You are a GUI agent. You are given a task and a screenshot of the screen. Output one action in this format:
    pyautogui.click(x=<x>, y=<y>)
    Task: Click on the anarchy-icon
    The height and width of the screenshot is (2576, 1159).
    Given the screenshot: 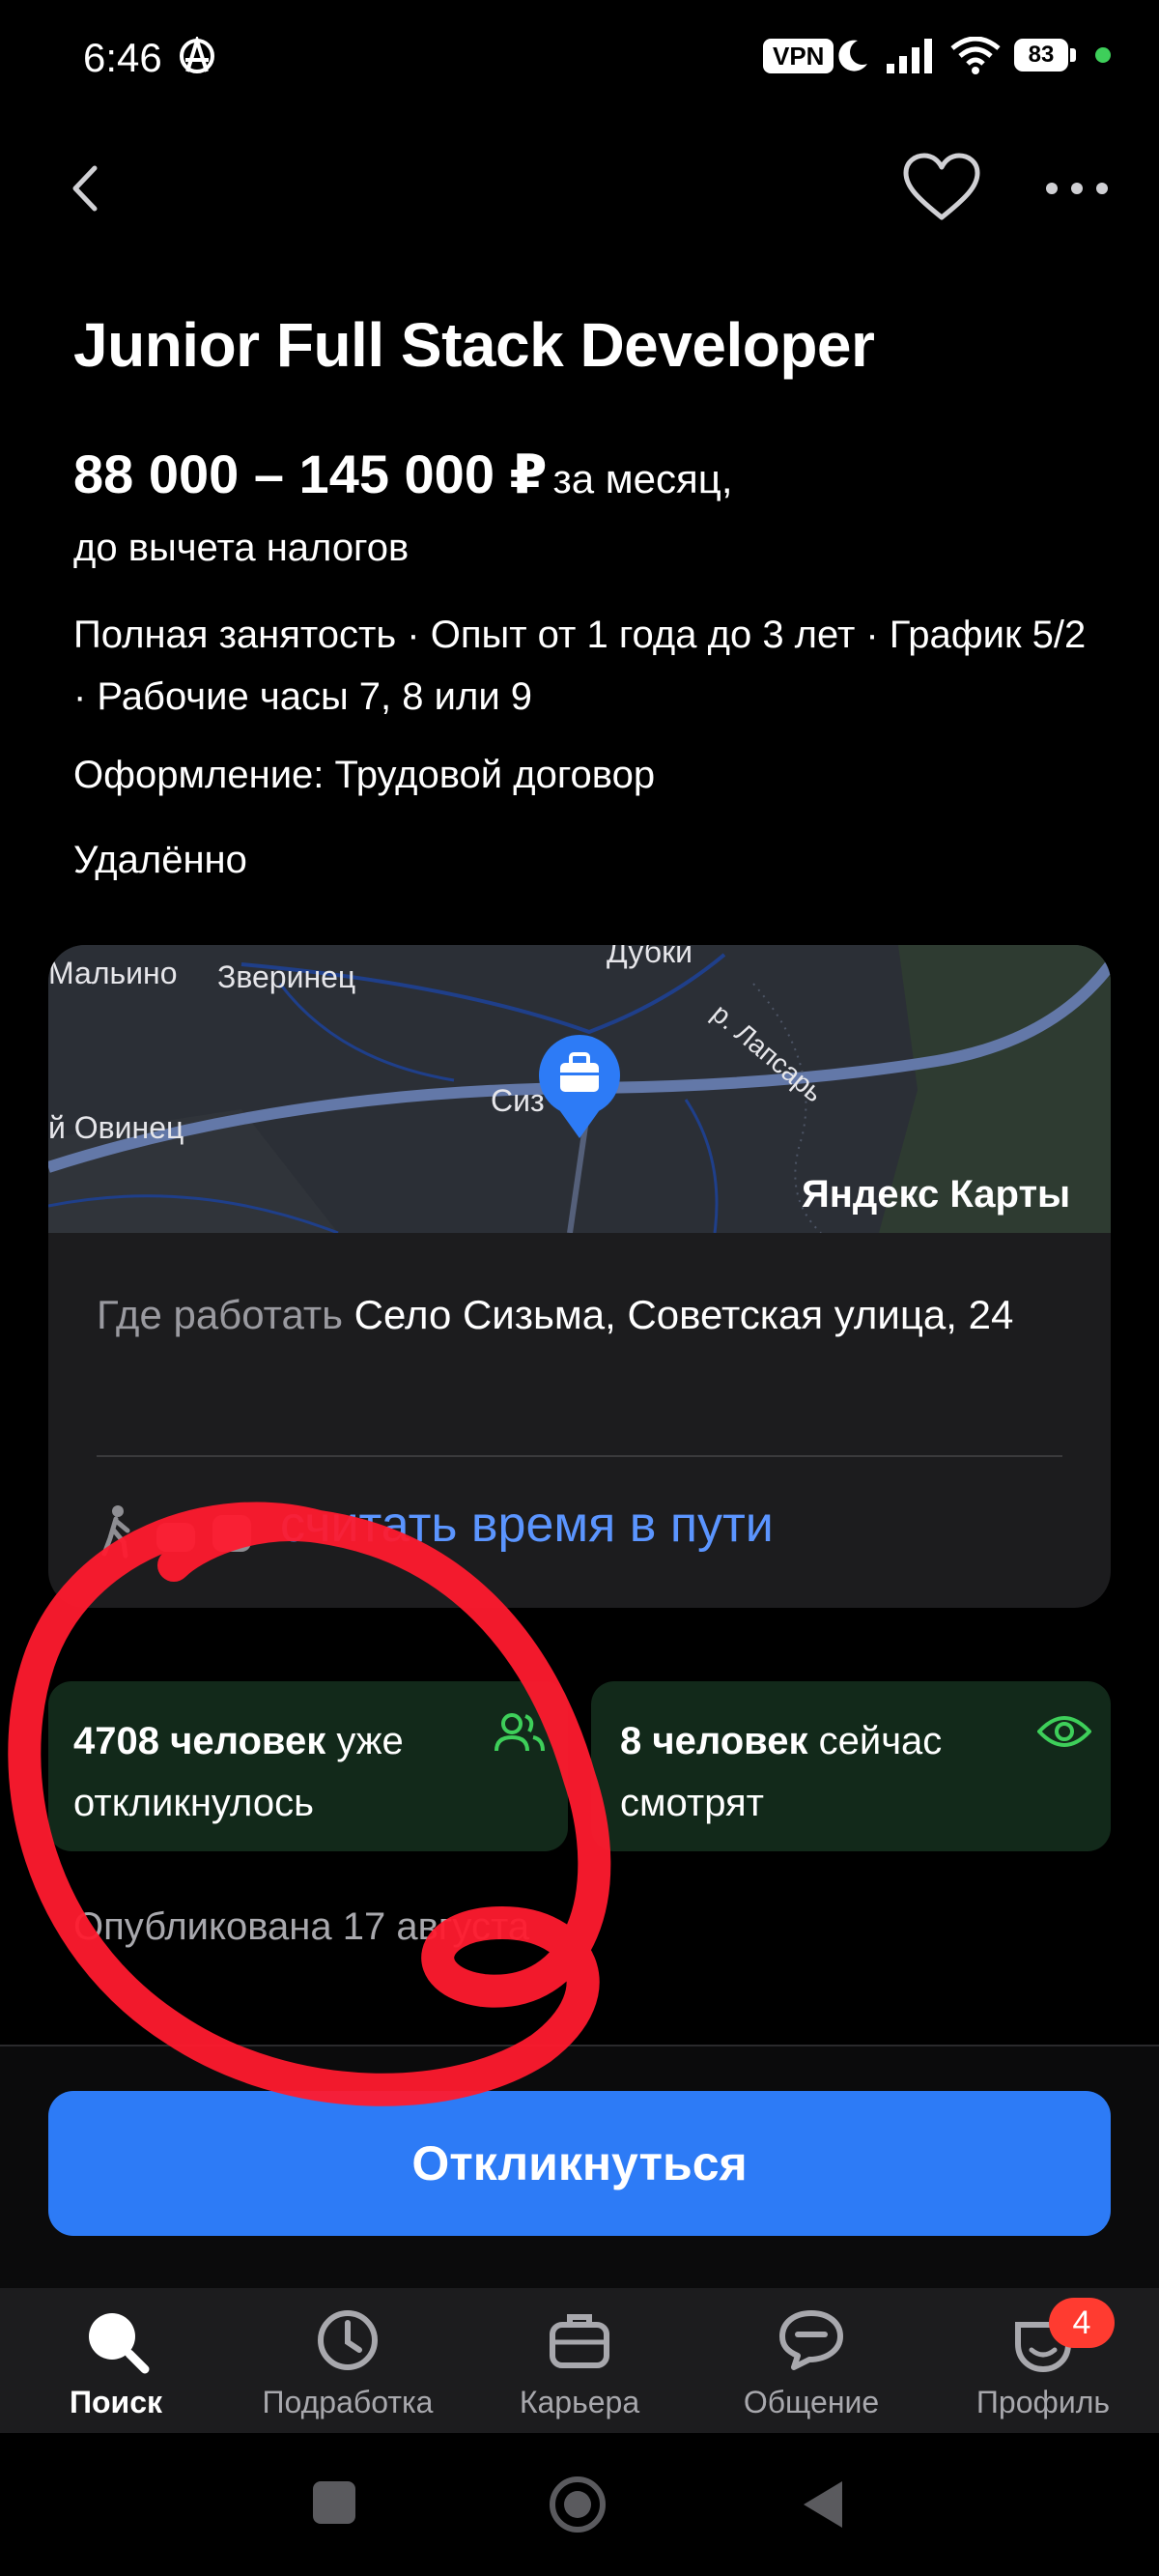 What is the action you would take?
    pyautogui.click(x=197, y=55)
    